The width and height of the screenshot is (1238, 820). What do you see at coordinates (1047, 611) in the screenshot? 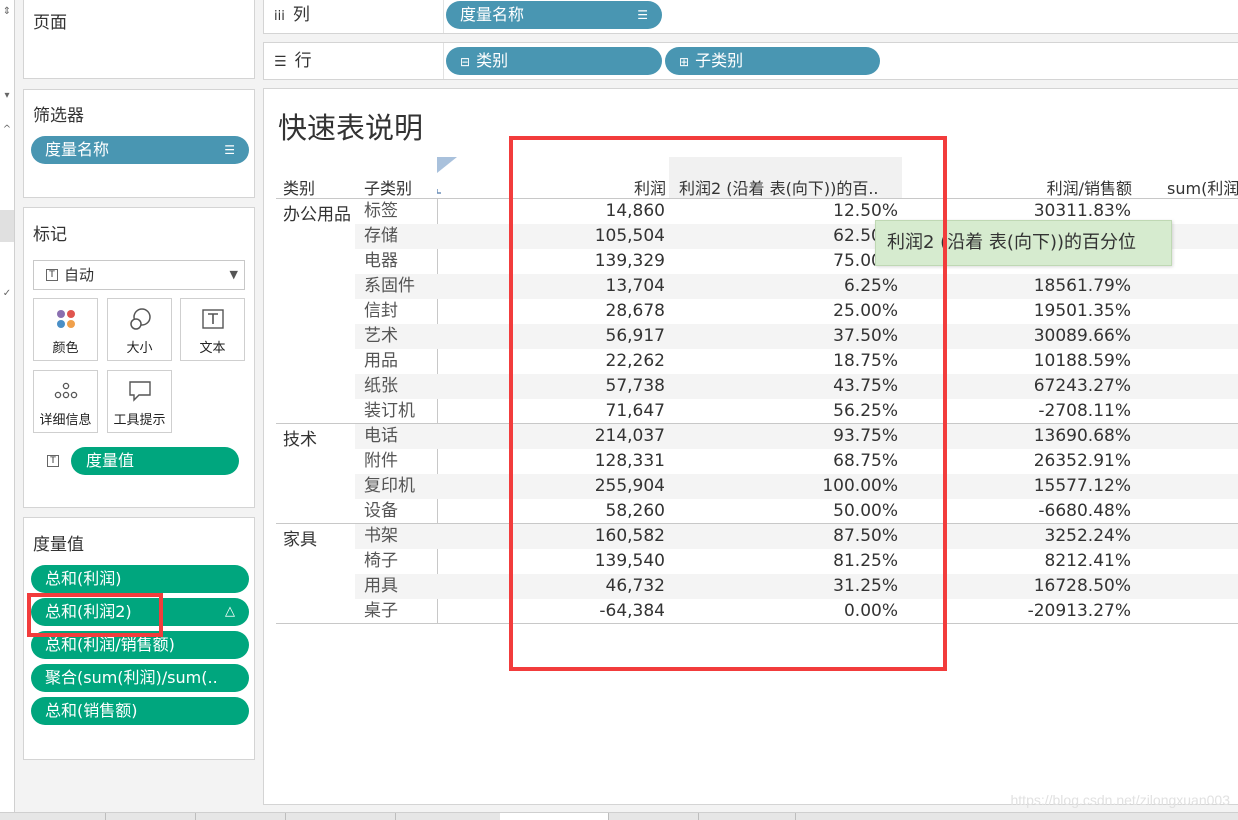
I see `profit-sales-ratio-cell: -20913.27%` at bounding box center [1047, 611].